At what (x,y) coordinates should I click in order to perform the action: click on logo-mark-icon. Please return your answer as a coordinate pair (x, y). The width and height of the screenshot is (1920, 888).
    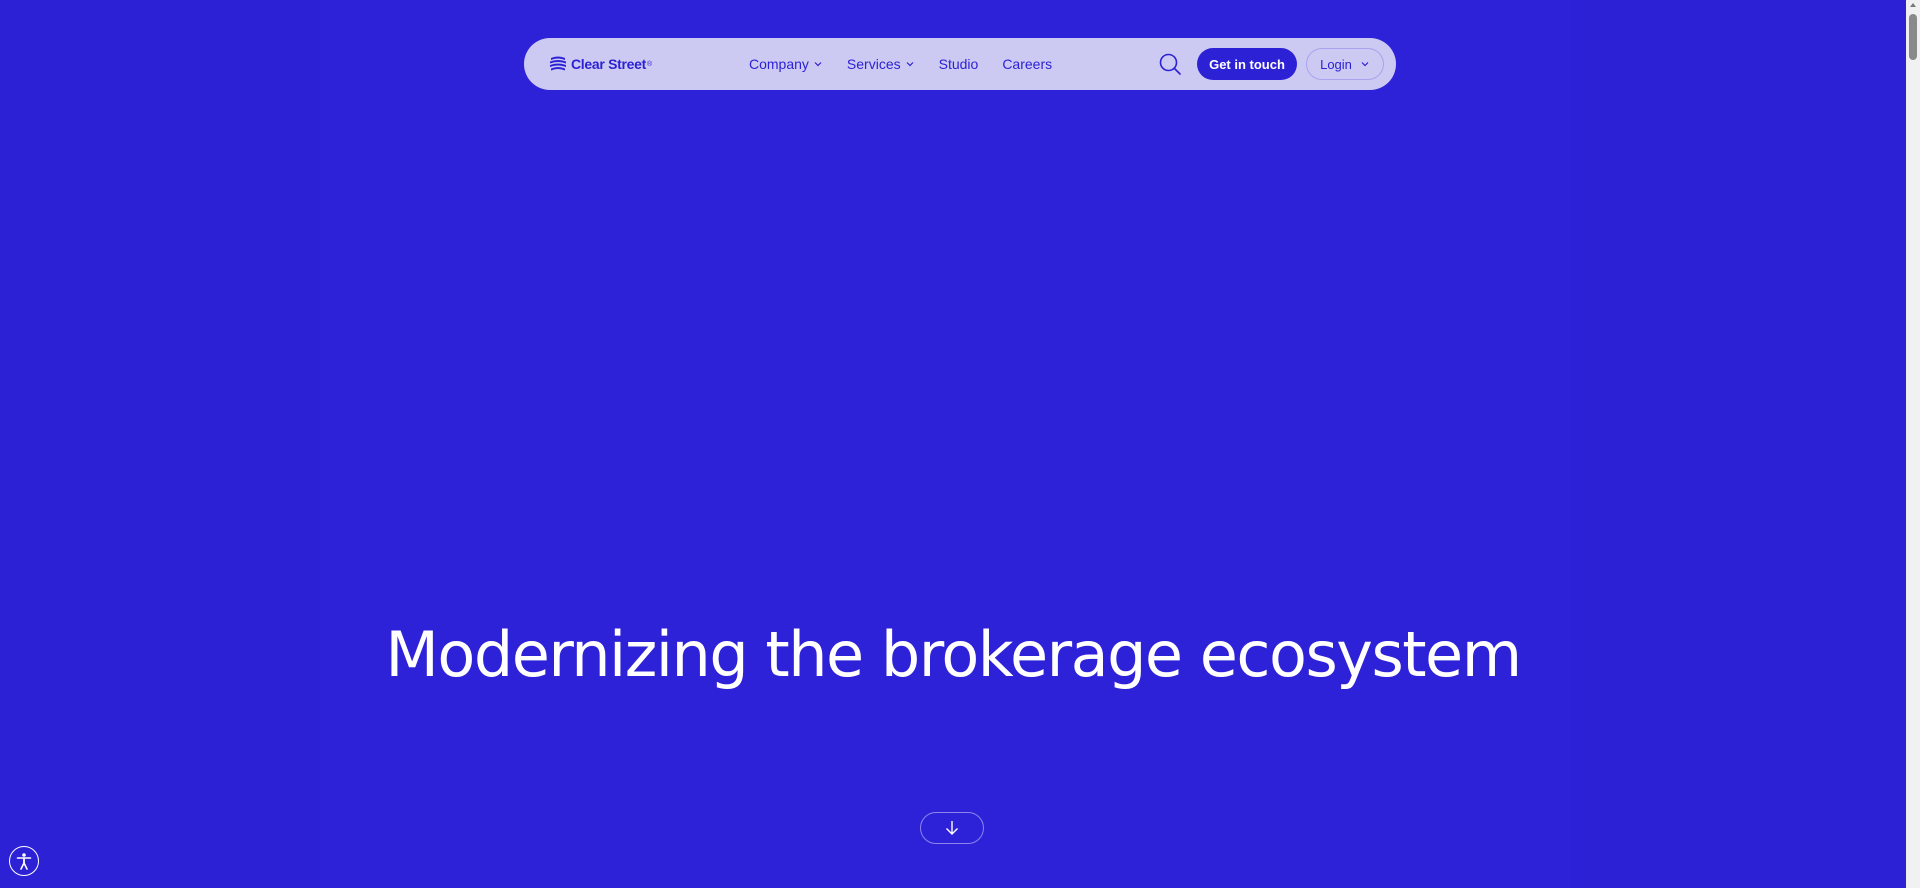
    Looking at the image, I should click on (558, 63).